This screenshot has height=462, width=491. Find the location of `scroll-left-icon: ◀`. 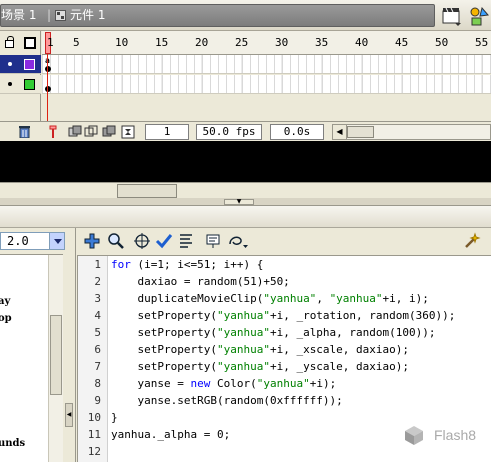

scroll-left-icon: ◀ is located at coordinates (340, 132).